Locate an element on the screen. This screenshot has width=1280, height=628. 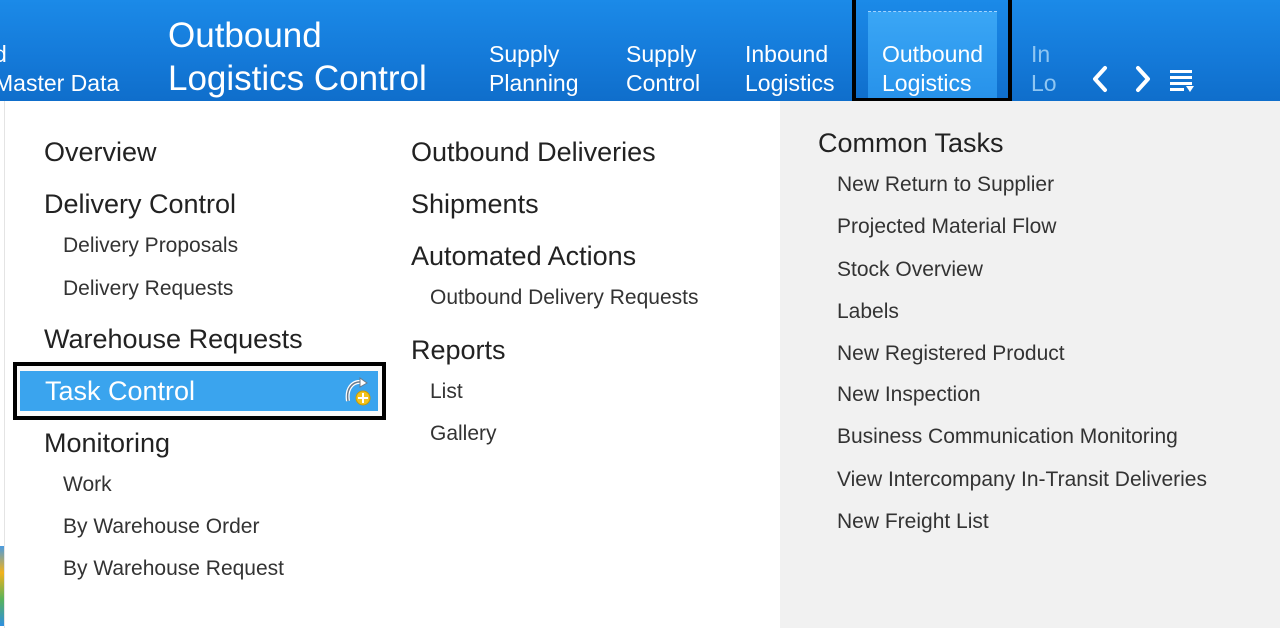
menu-warehouse-requests: Warehouse Requests is located at coordinates (173, 339).